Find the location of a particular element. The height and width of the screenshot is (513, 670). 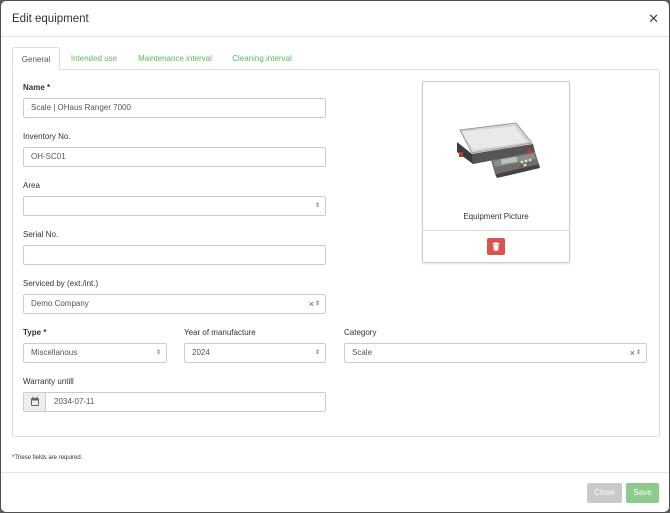

type-label-text: Type is located at coordinates (32, 332).